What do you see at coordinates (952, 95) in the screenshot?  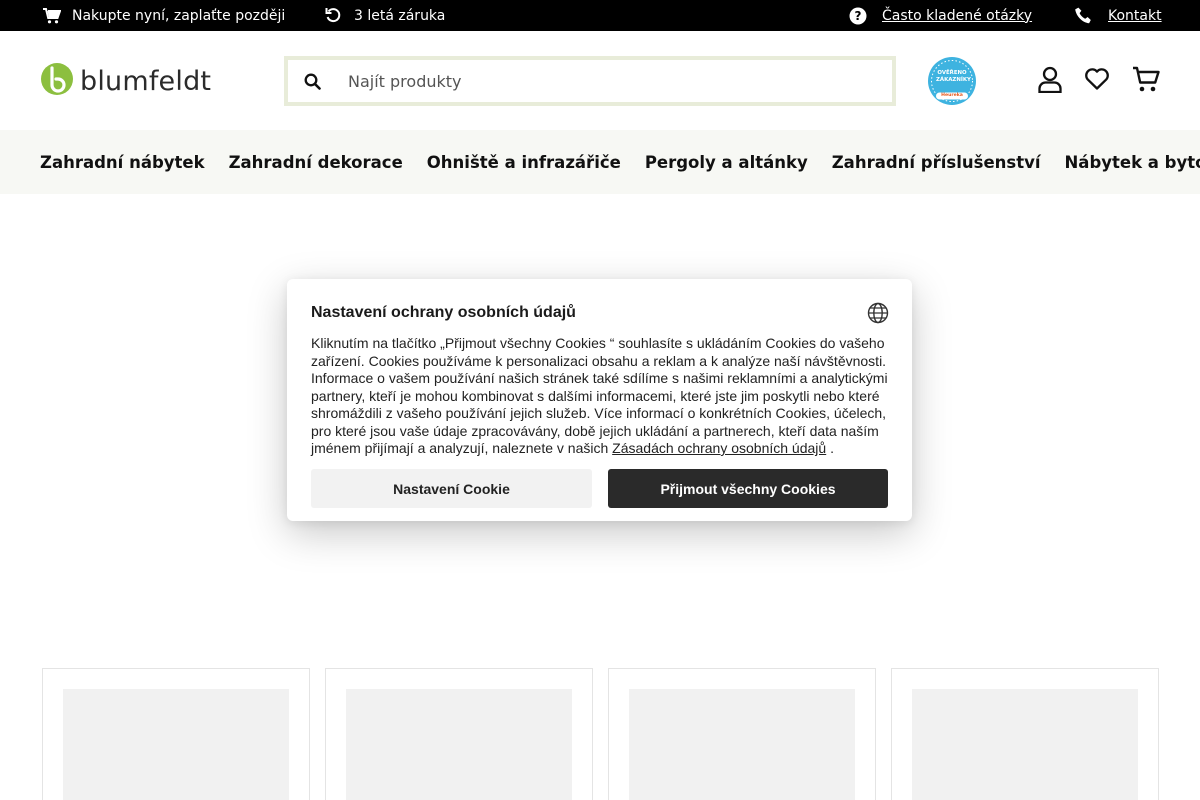 I see `badge-subtext: Heureka` at bounding box center [952, 95].